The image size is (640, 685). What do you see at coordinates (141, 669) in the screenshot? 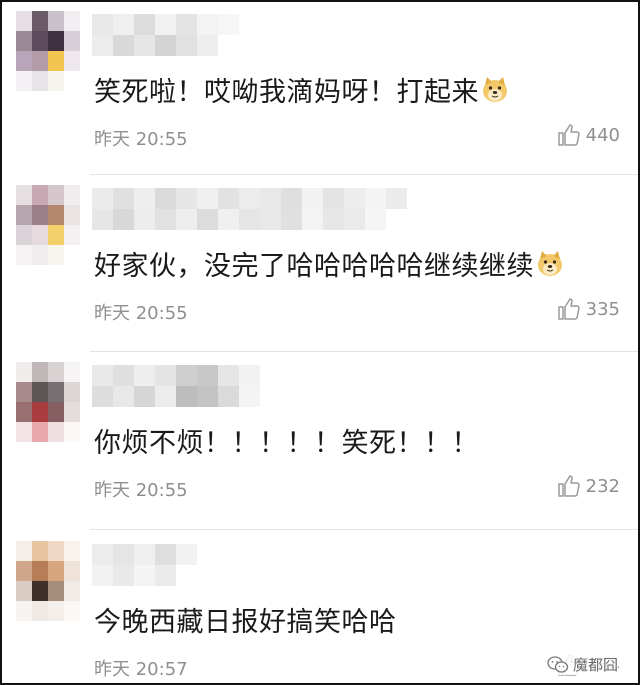
I see `timestamp: 昨天 20:57` at bounding box center [141, 669].